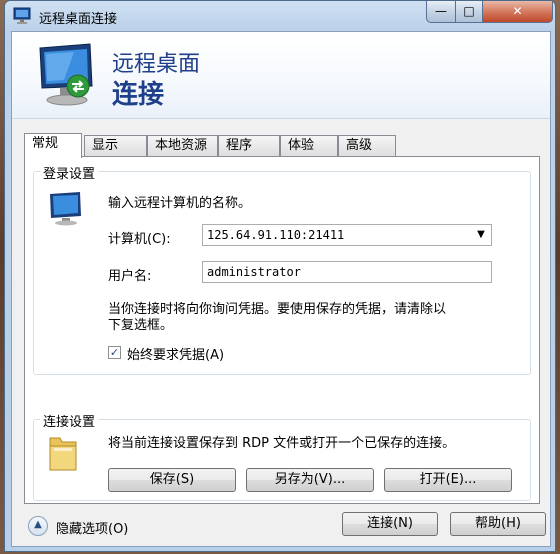 This screenshot has width=560, height=554. I want to click on title-bar: 远程桌面连接 — □ ✕, so click(280, 16).